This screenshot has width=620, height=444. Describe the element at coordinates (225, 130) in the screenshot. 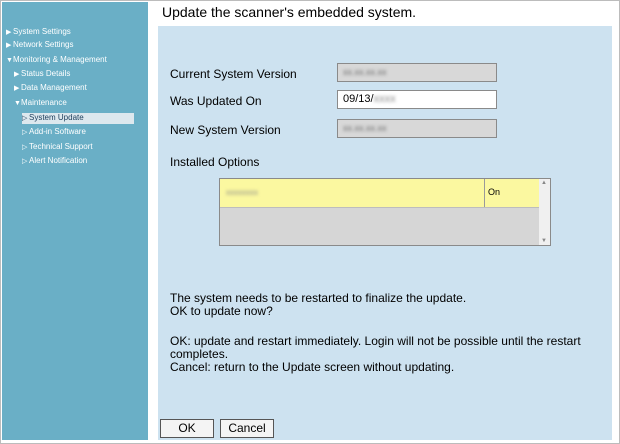

I see `new-version-label: New System Version` at that location.